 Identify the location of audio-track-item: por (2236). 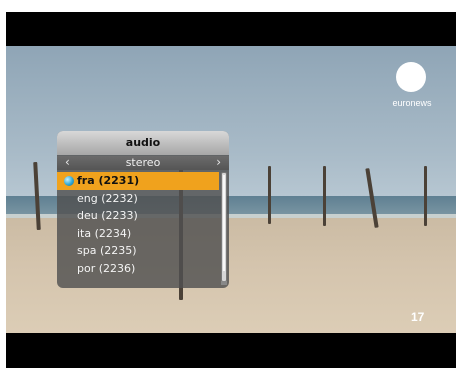
(138, 269).